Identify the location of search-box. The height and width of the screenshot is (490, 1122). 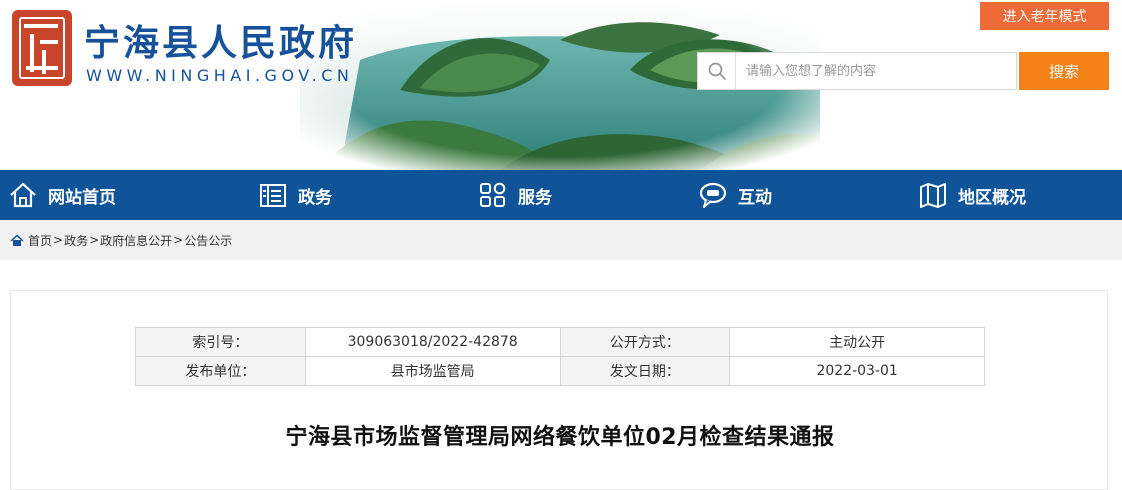
(857, 71).